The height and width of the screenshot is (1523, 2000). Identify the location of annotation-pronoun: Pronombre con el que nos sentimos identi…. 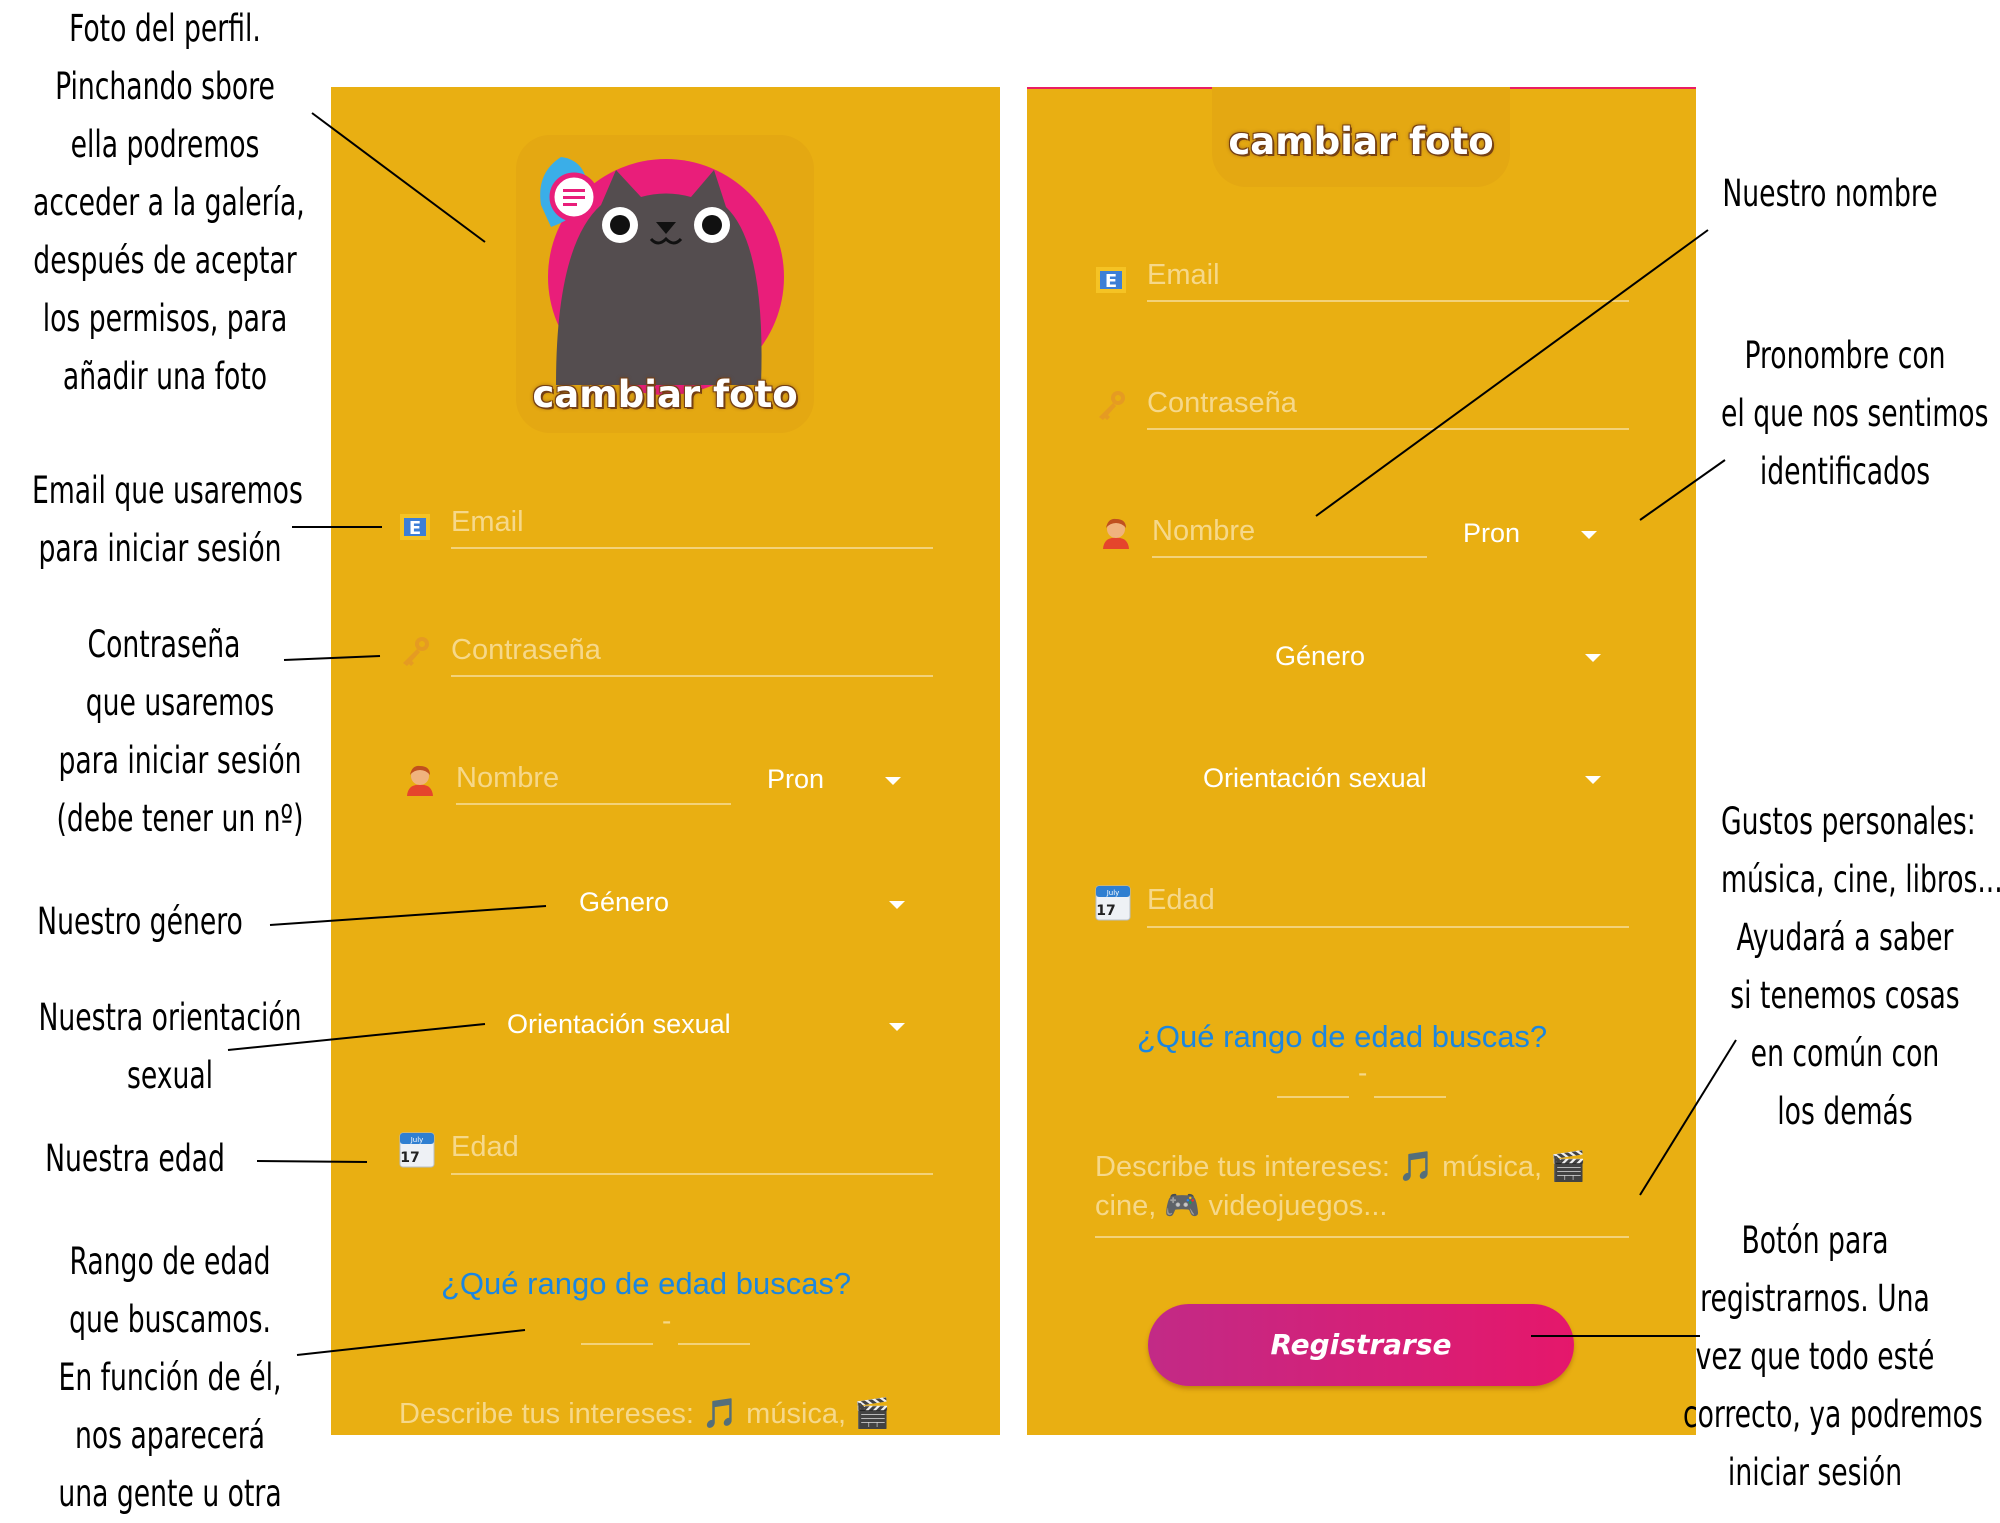
(1855, 414).